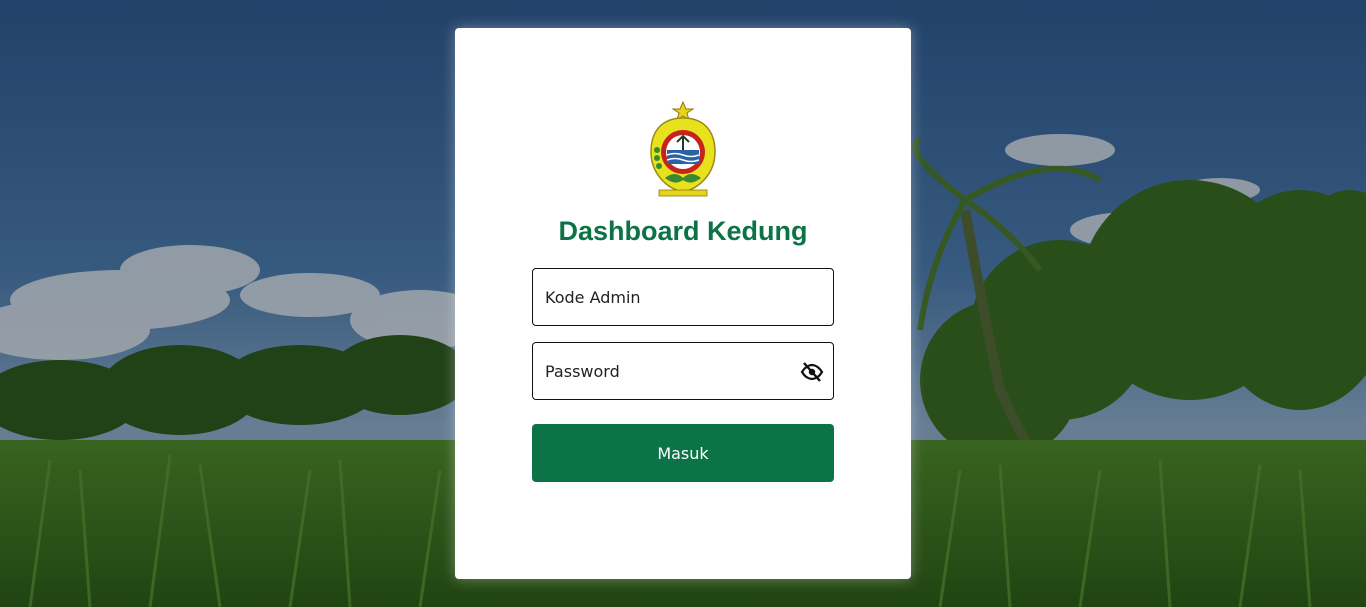  What do you see at coordinates (670, 297) in the screenshot?
I see `admin-code-input` at bounding box center [670, 297].